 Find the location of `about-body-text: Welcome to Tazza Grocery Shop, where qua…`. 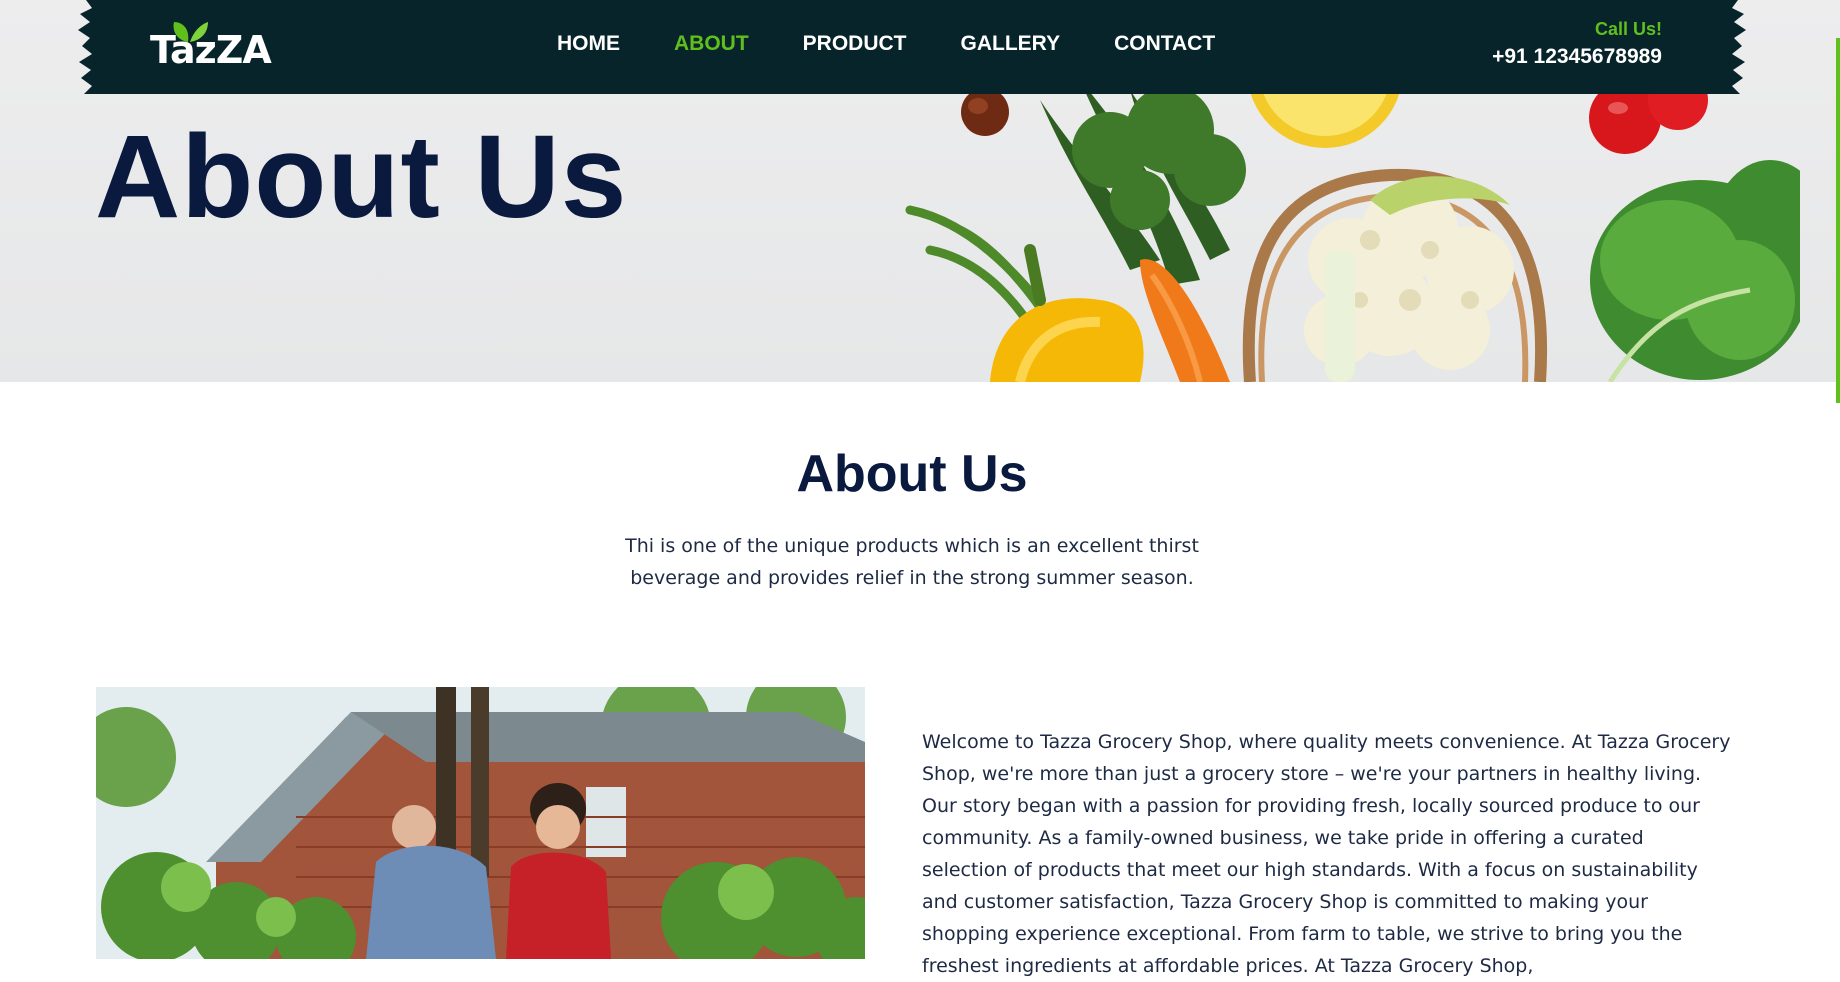

about-body-text: Welcome to Tazza Grocery Shop, where qua… is located at coordinates (1326, 854).